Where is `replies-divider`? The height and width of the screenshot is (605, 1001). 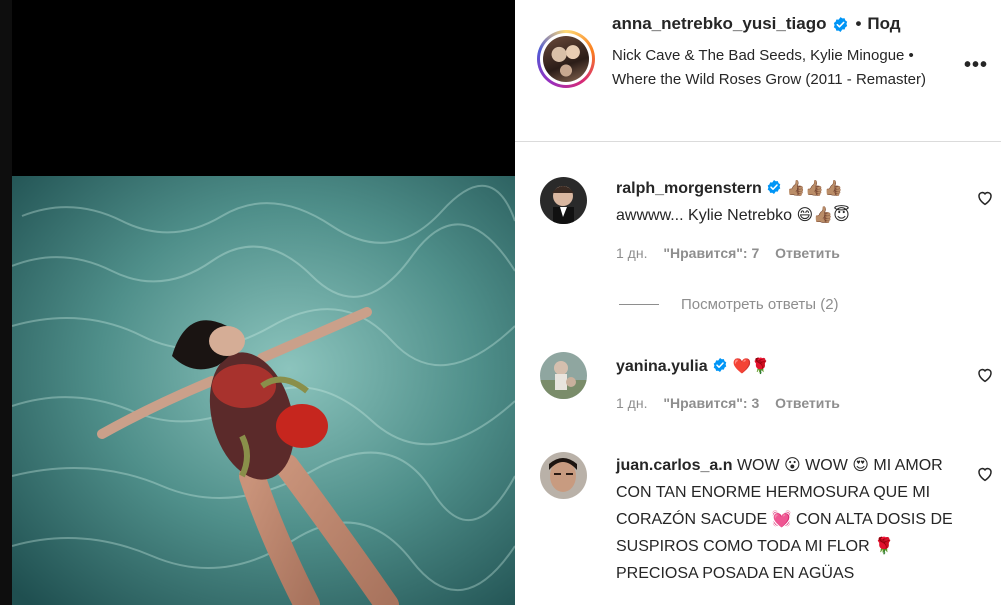
replies-divider is located at coordinates (639, 304).